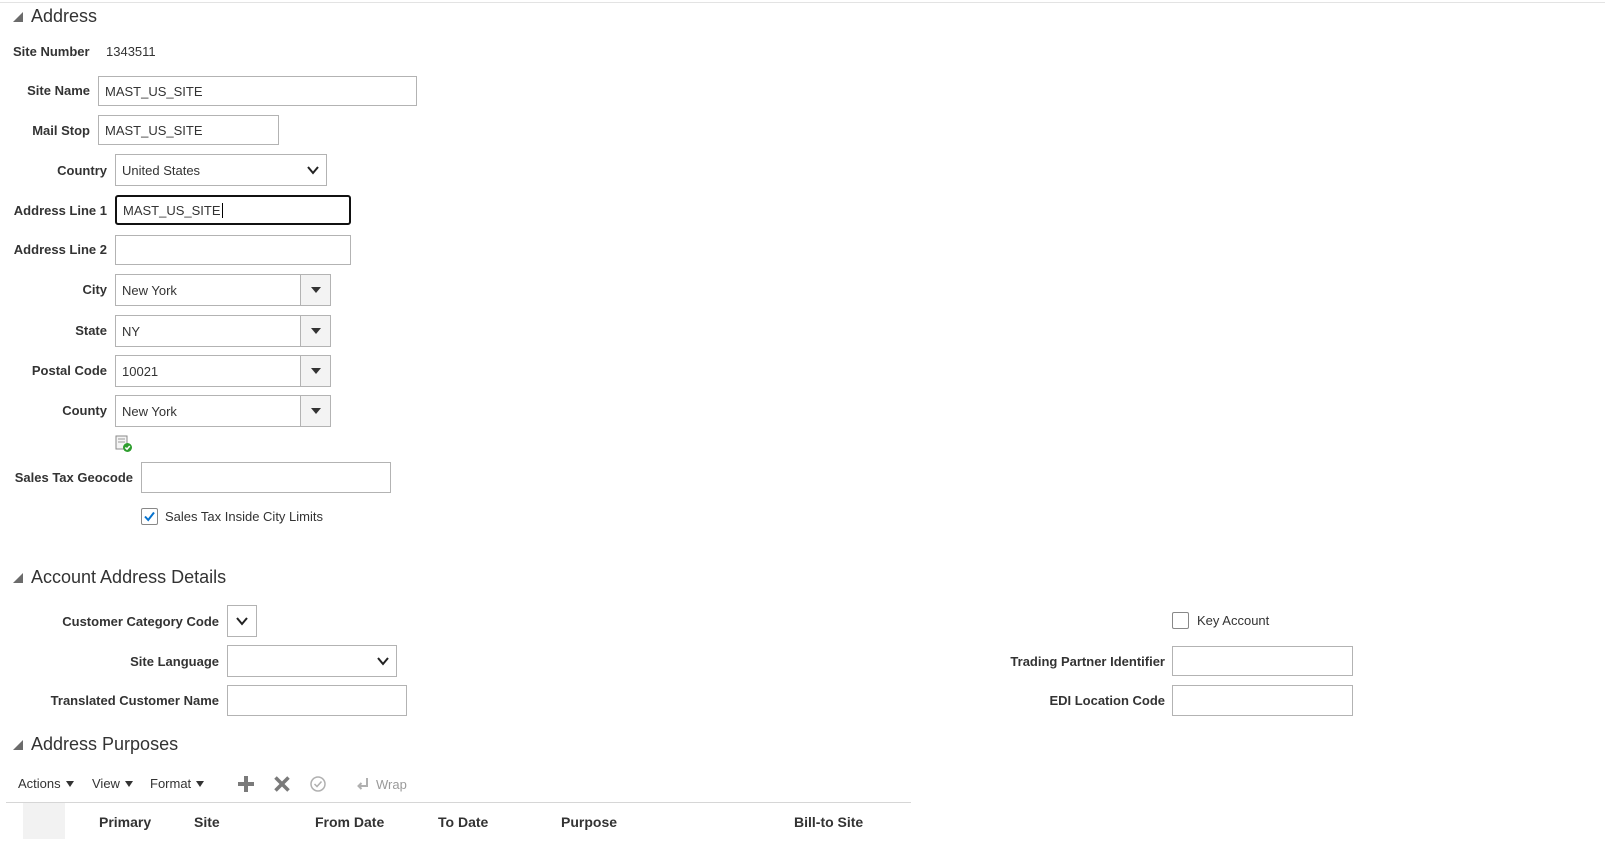 The height and width of the screenshot is (860, 1605). I want to click on site-number-value: 1343511, so click(131, 51).